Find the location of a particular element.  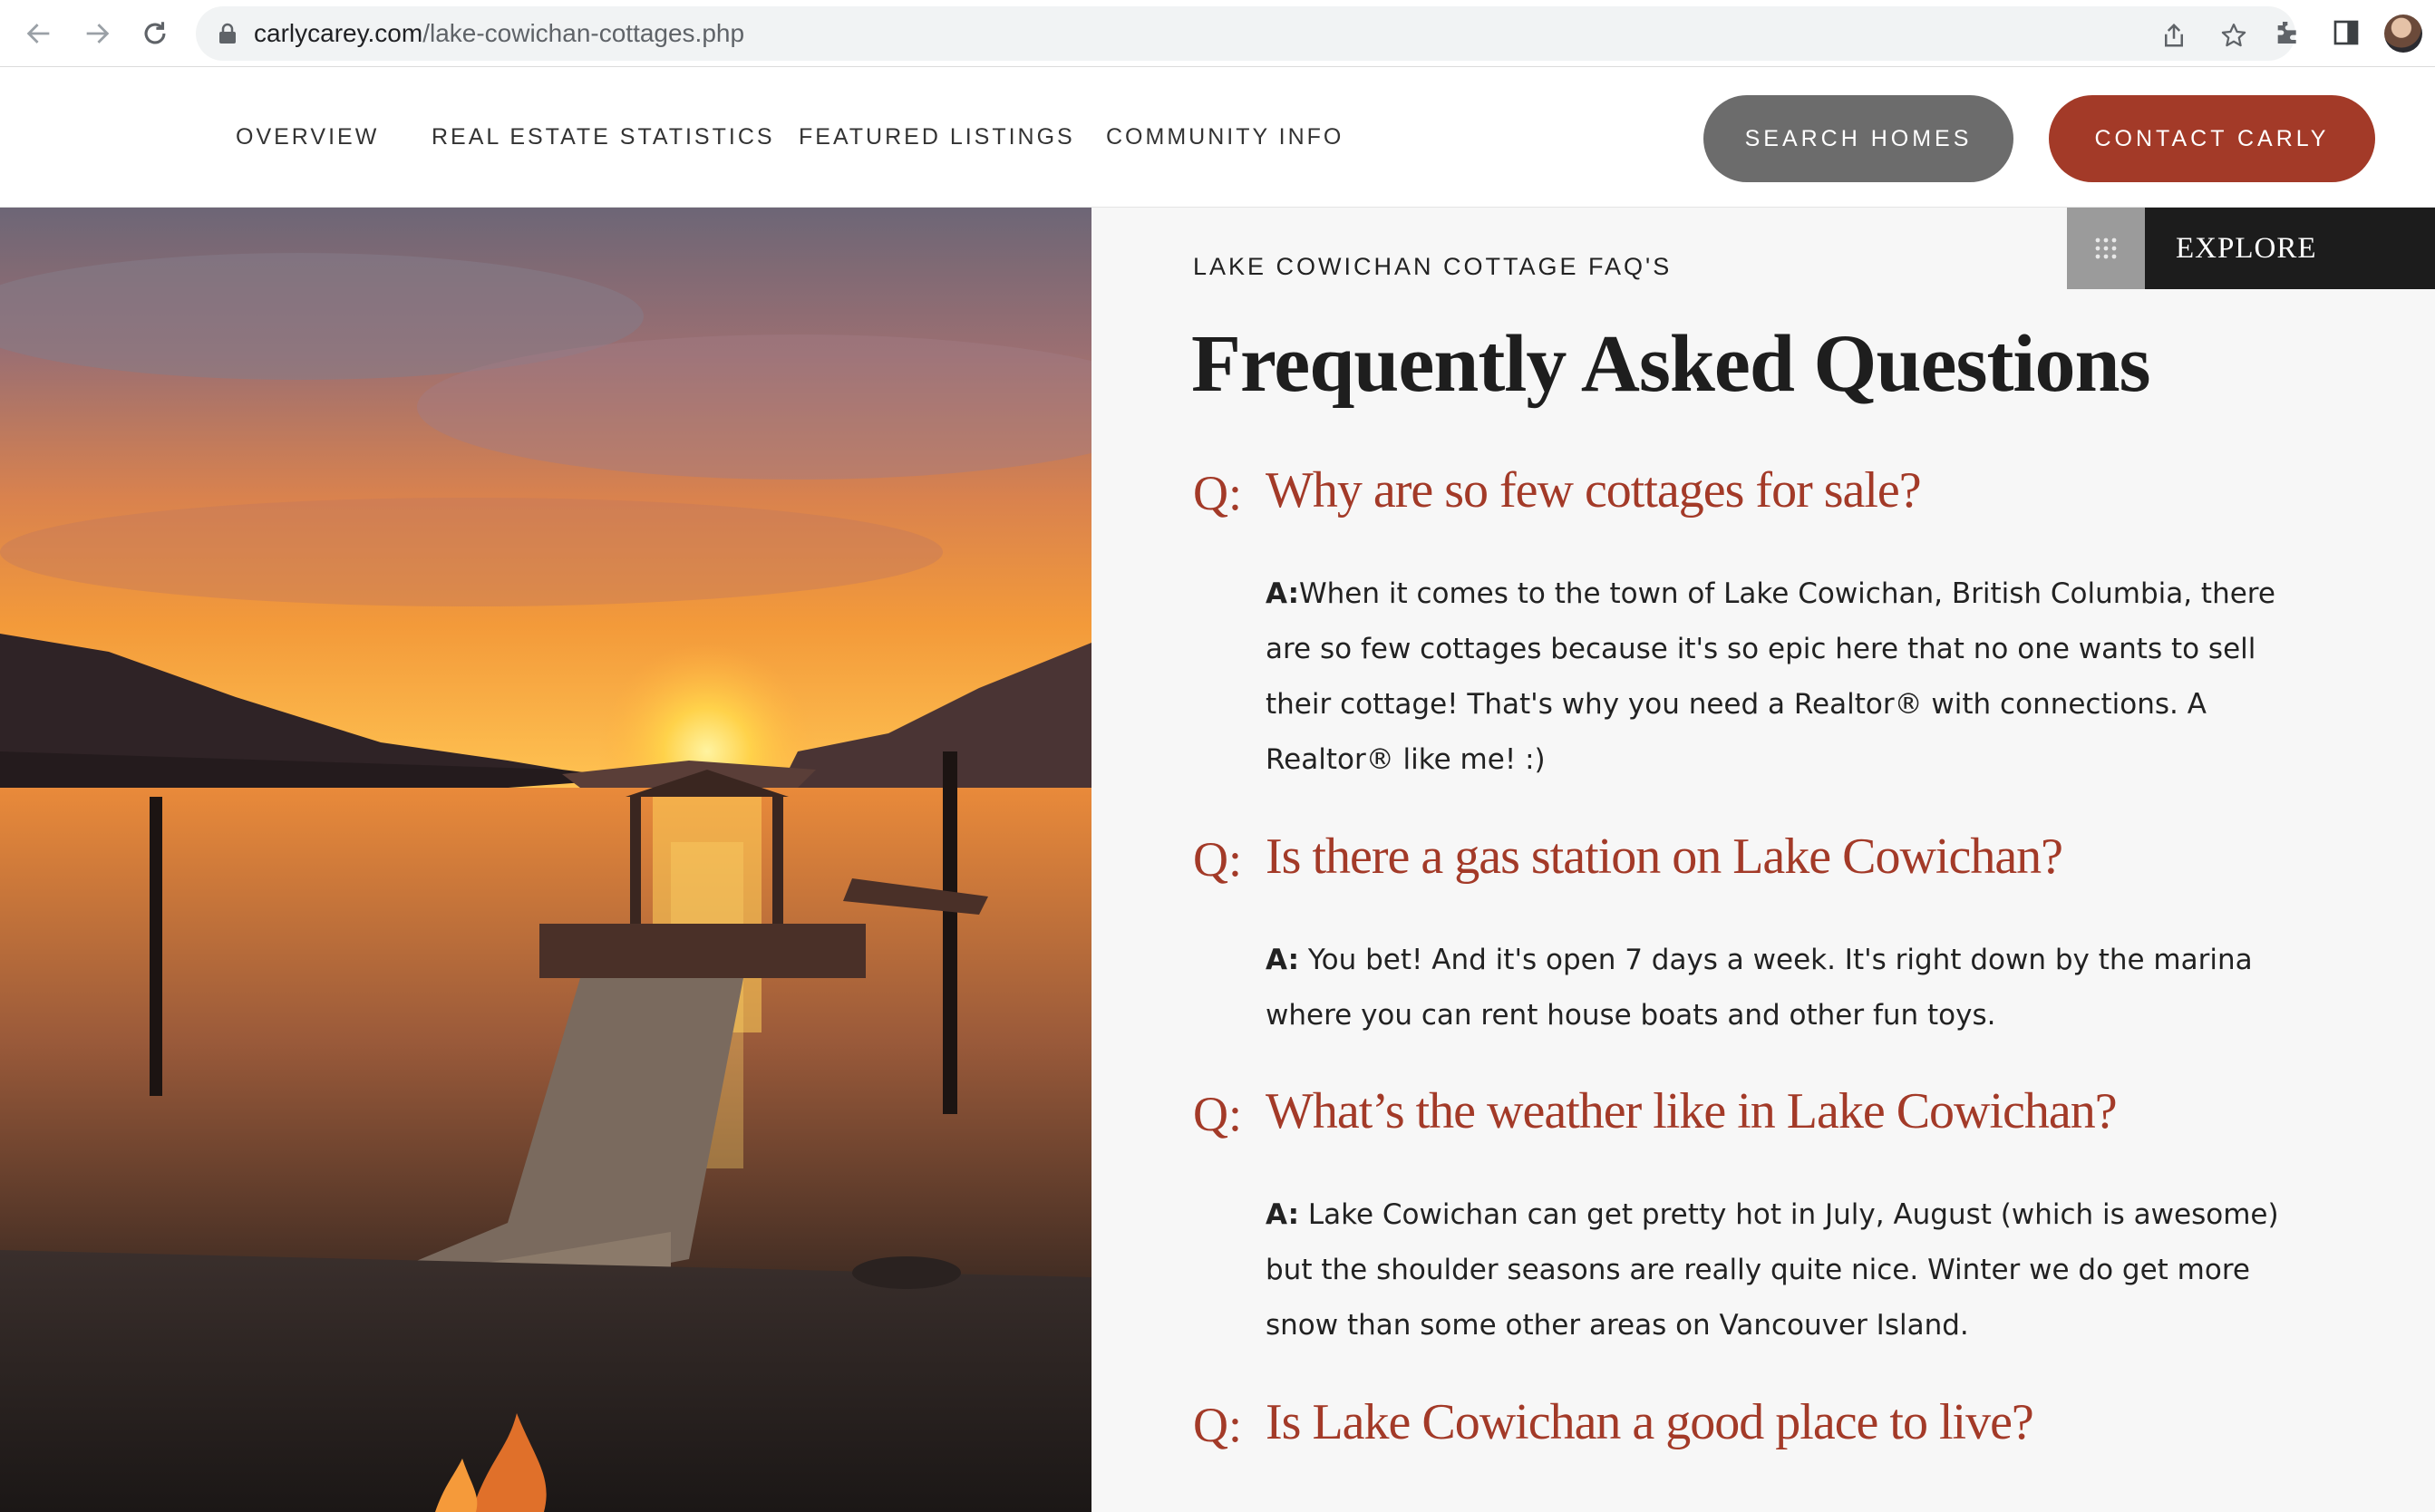

nav-link-featured-listings: FEATURED LISTINGS is located at coordinates (937, 136).